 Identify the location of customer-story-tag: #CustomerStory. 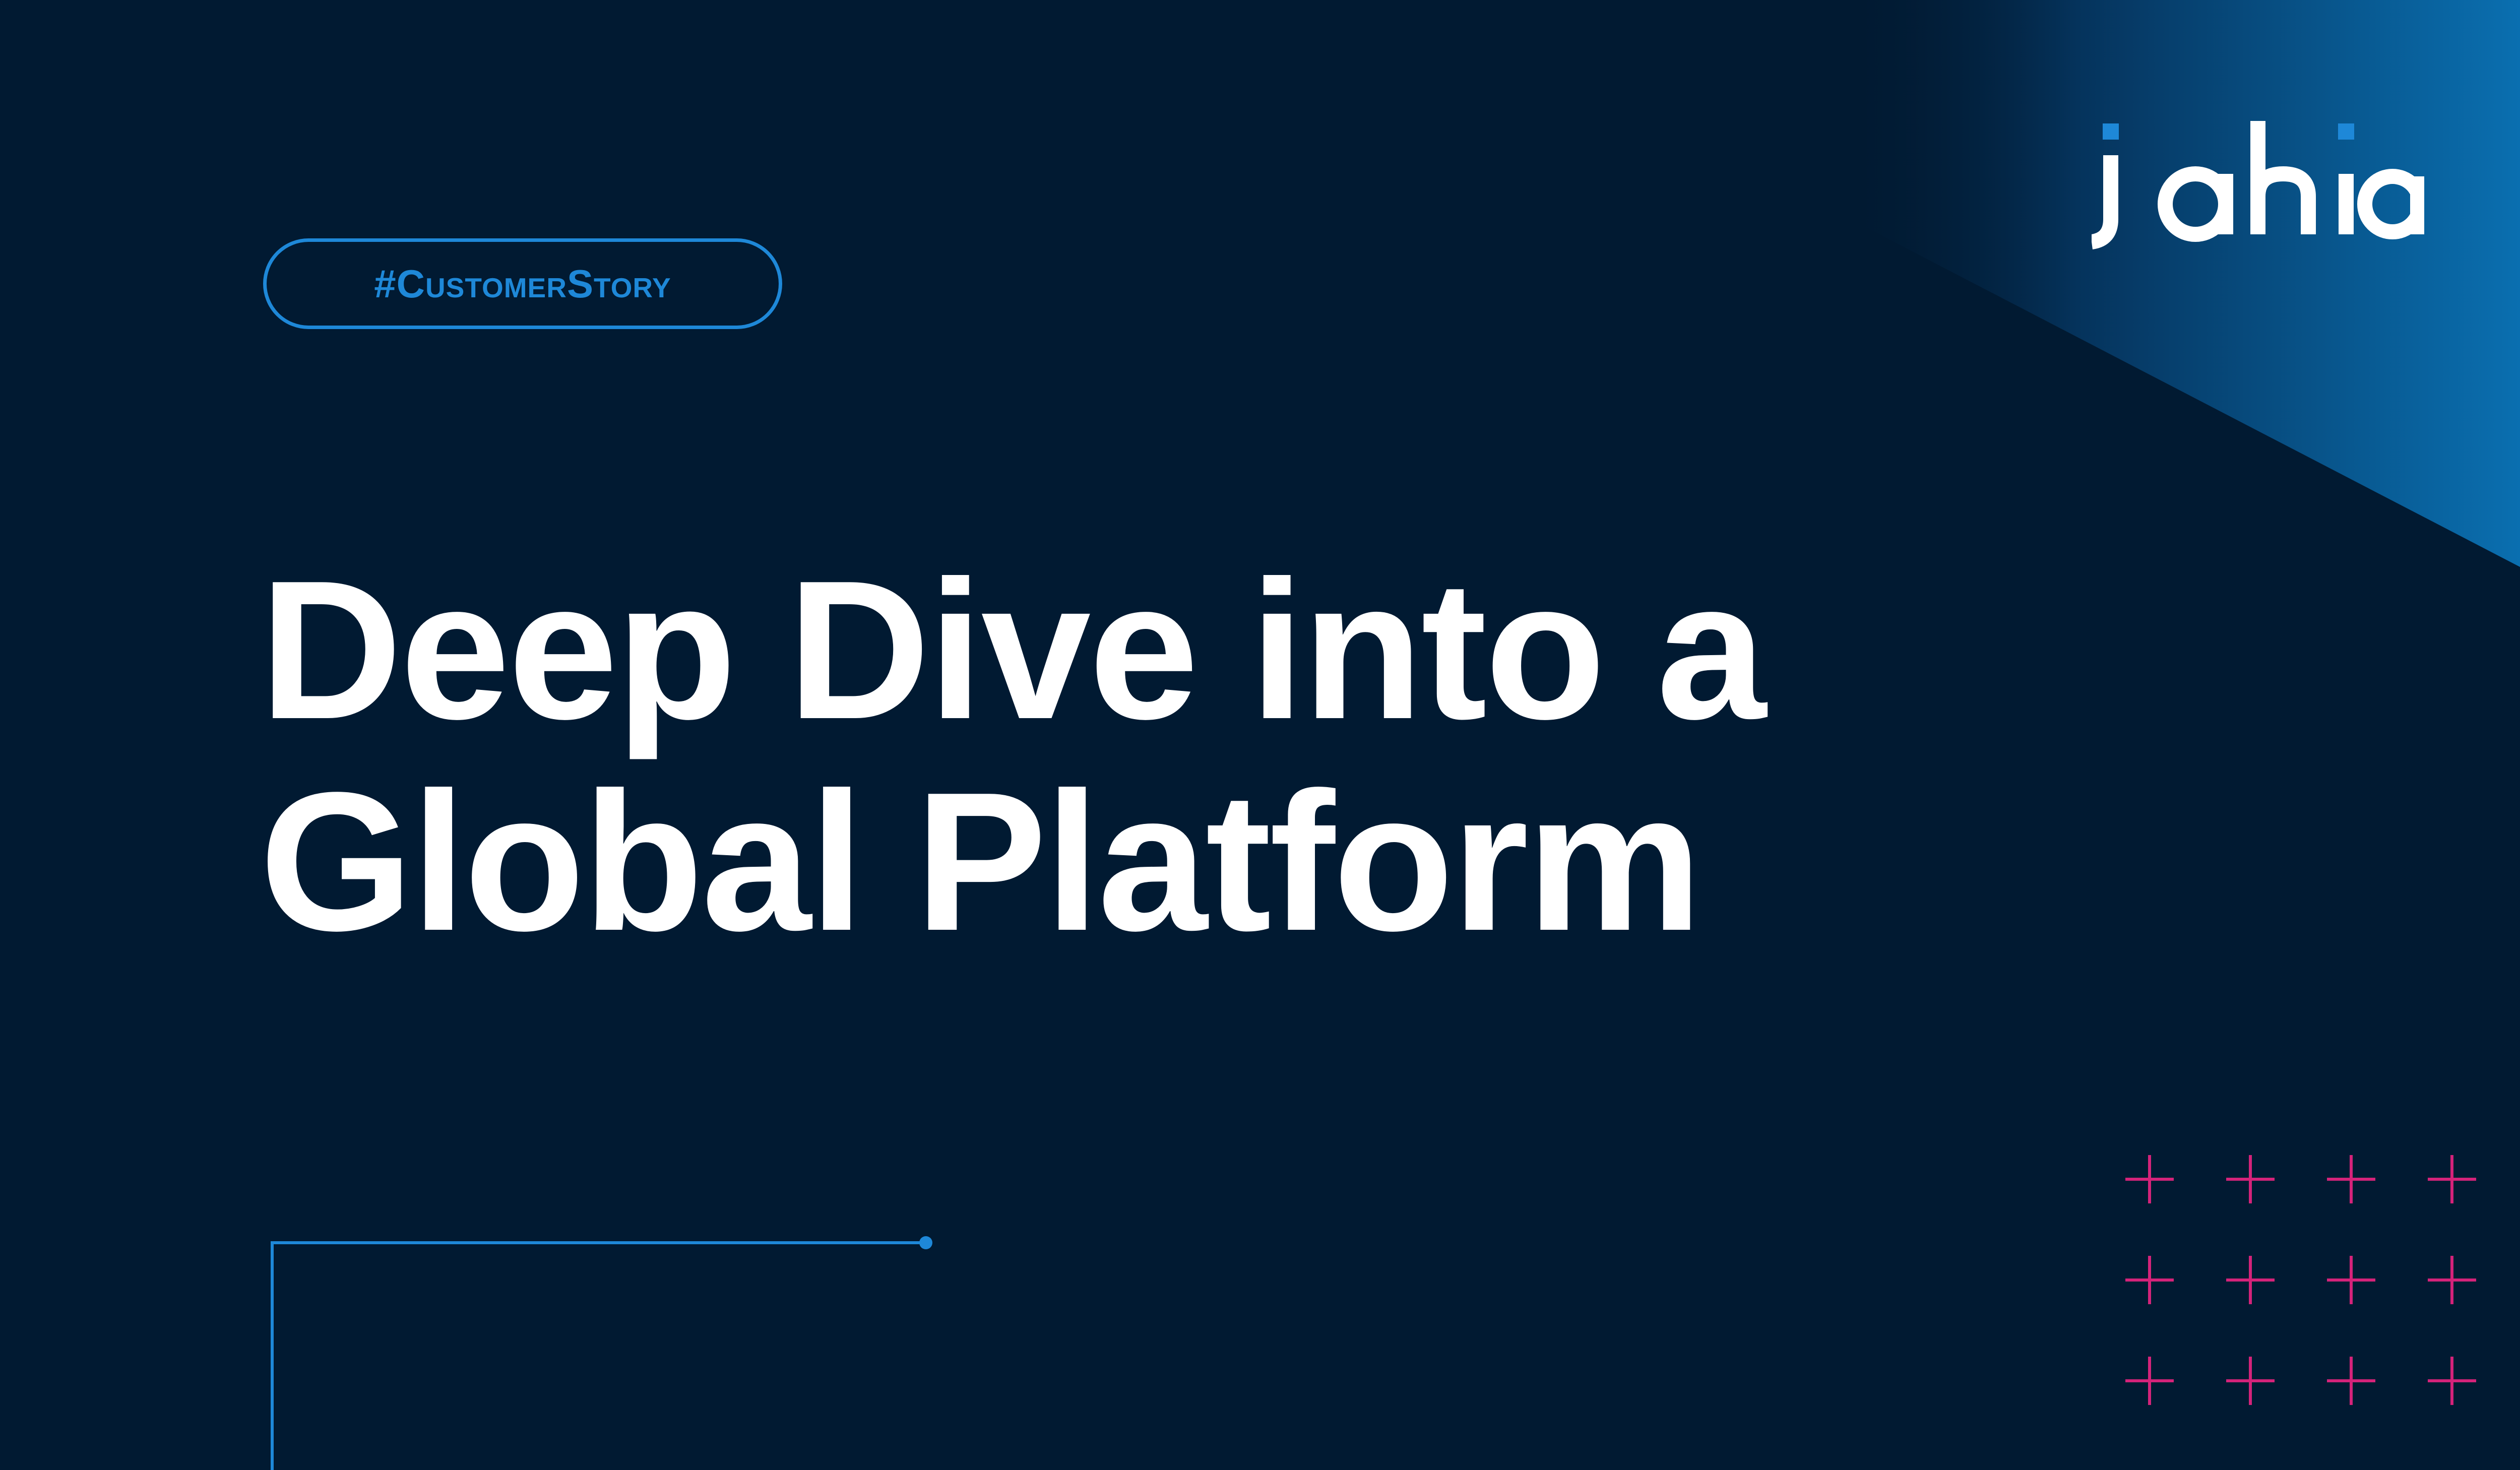
(522, 283).